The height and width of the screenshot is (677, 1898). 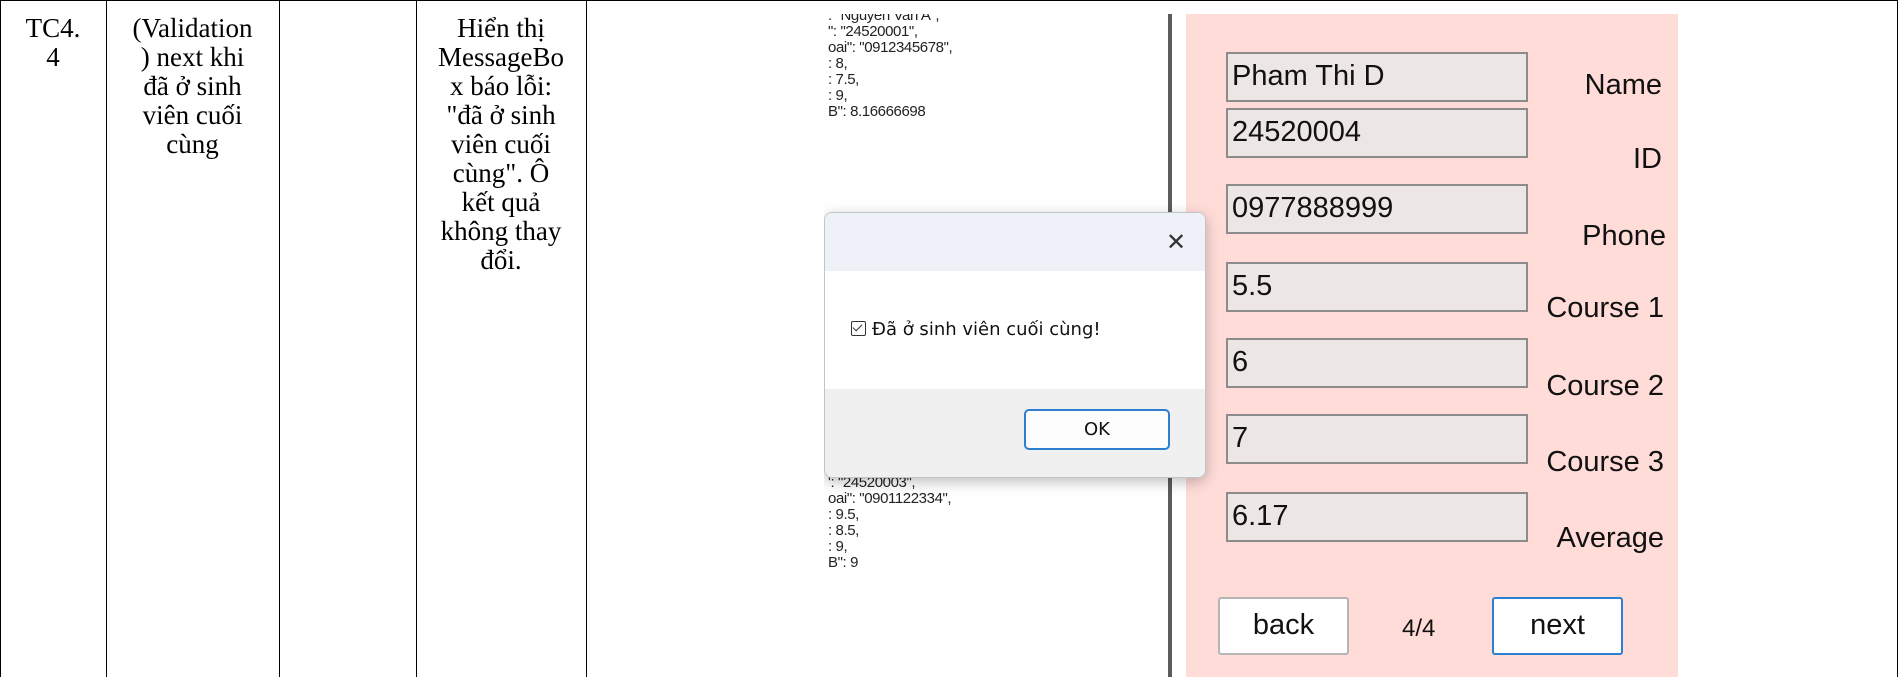 What do you see at coordinates (1605, 462) in the screenshot?
I see `course3-label: Course 3` at bounding box center [1605, 462].